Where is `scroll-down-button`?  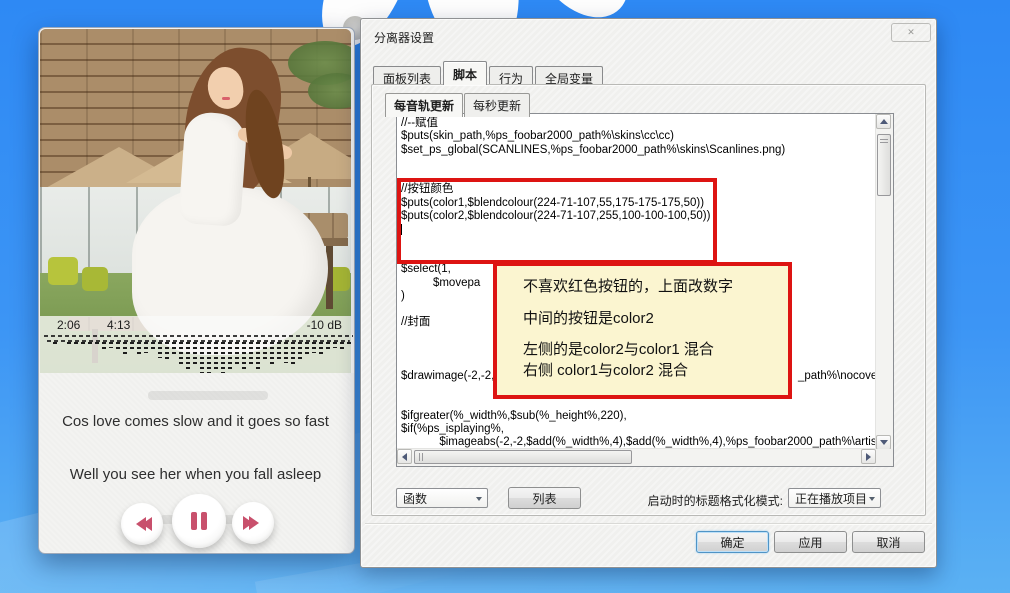 scroll-down-button is located at coordinates (883, 442).